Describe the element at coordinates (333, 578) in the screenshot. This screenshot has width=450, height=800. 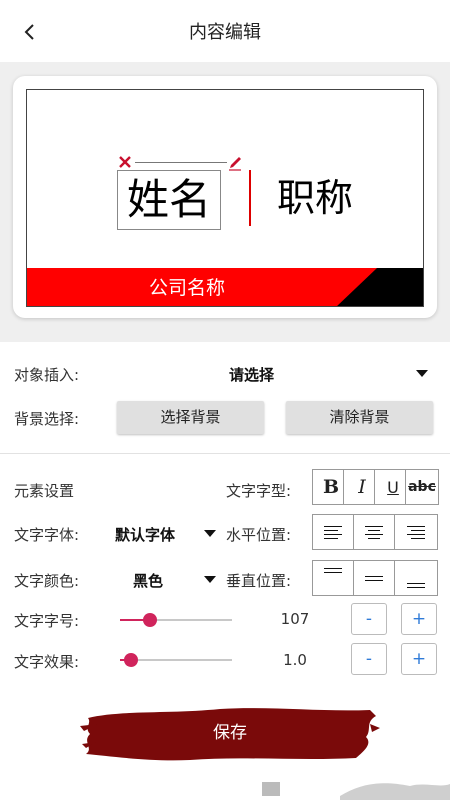
I see `align-top-button` at that location.